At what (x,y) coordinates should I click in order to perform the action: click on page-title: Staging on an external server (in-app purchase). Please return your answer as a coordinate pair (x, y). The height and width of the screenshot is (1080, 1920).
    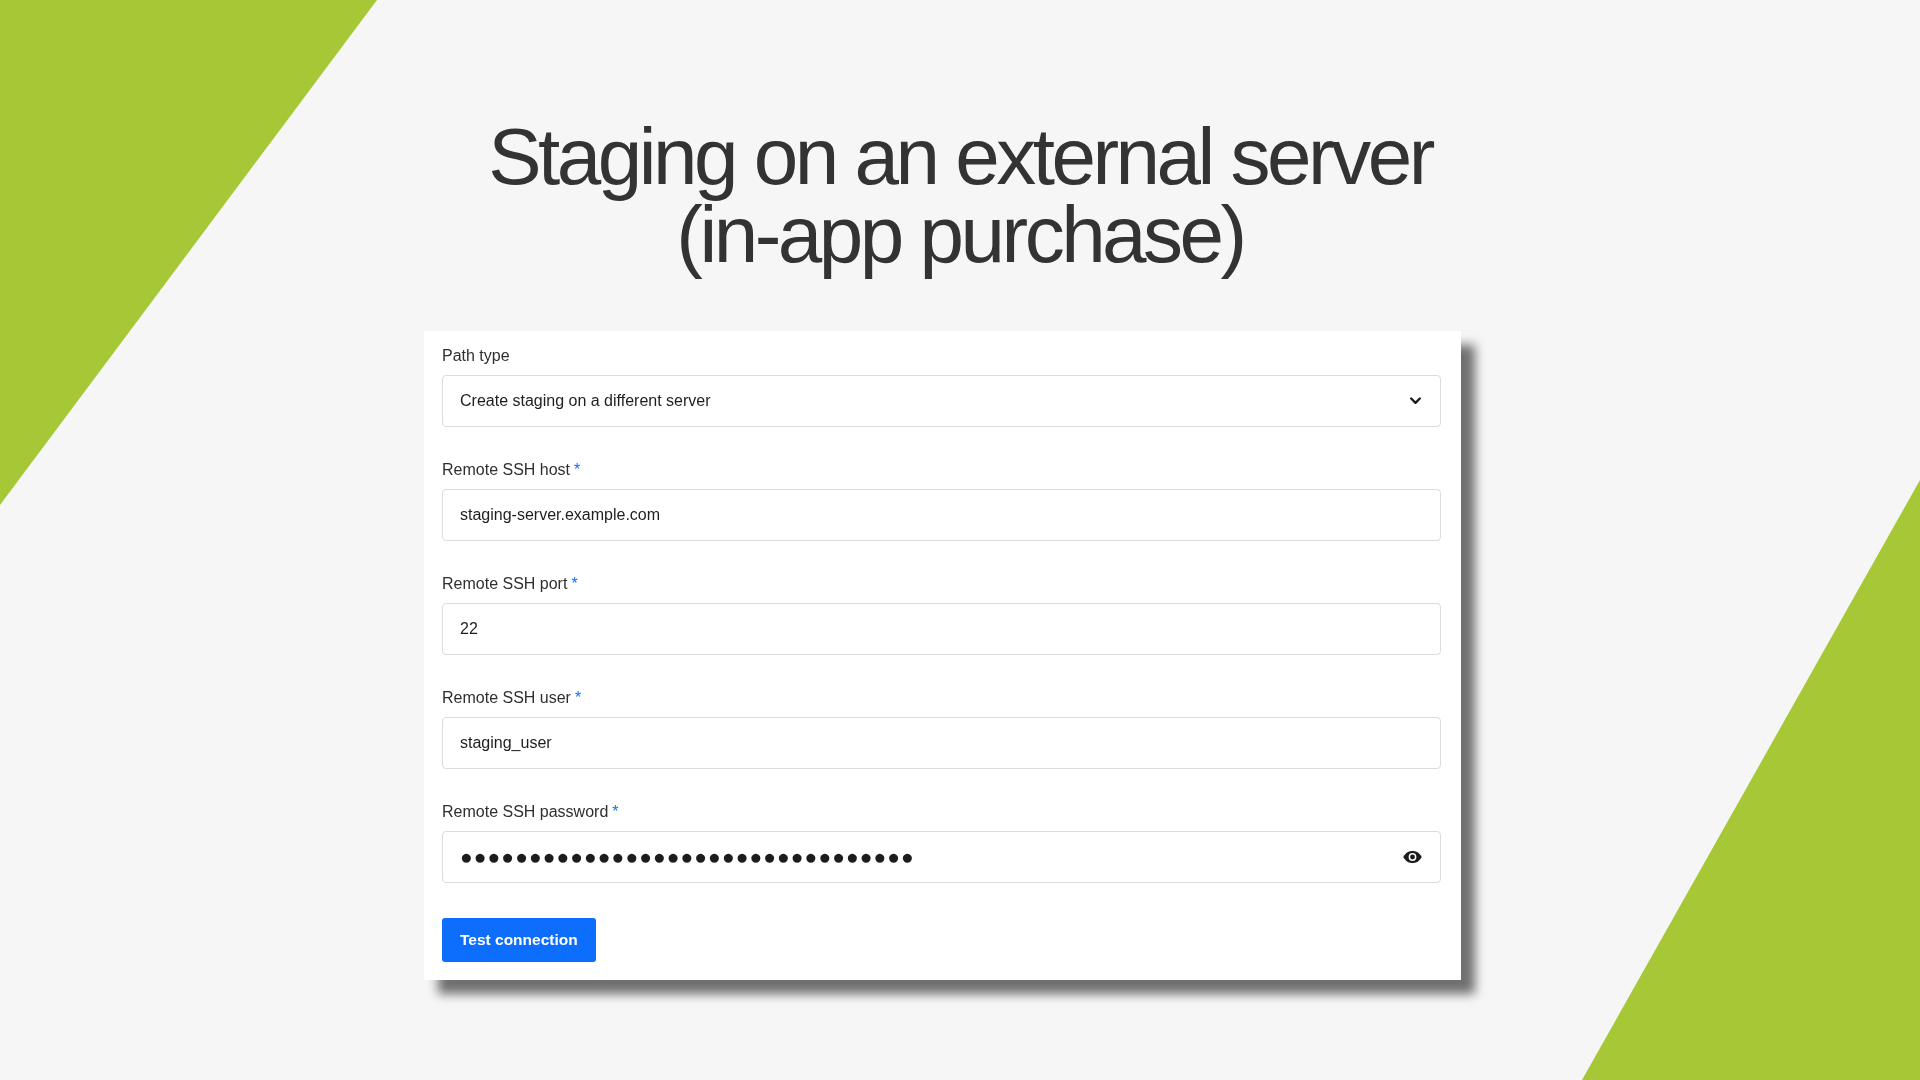
    Looking at the image, I should click on (960, 196).